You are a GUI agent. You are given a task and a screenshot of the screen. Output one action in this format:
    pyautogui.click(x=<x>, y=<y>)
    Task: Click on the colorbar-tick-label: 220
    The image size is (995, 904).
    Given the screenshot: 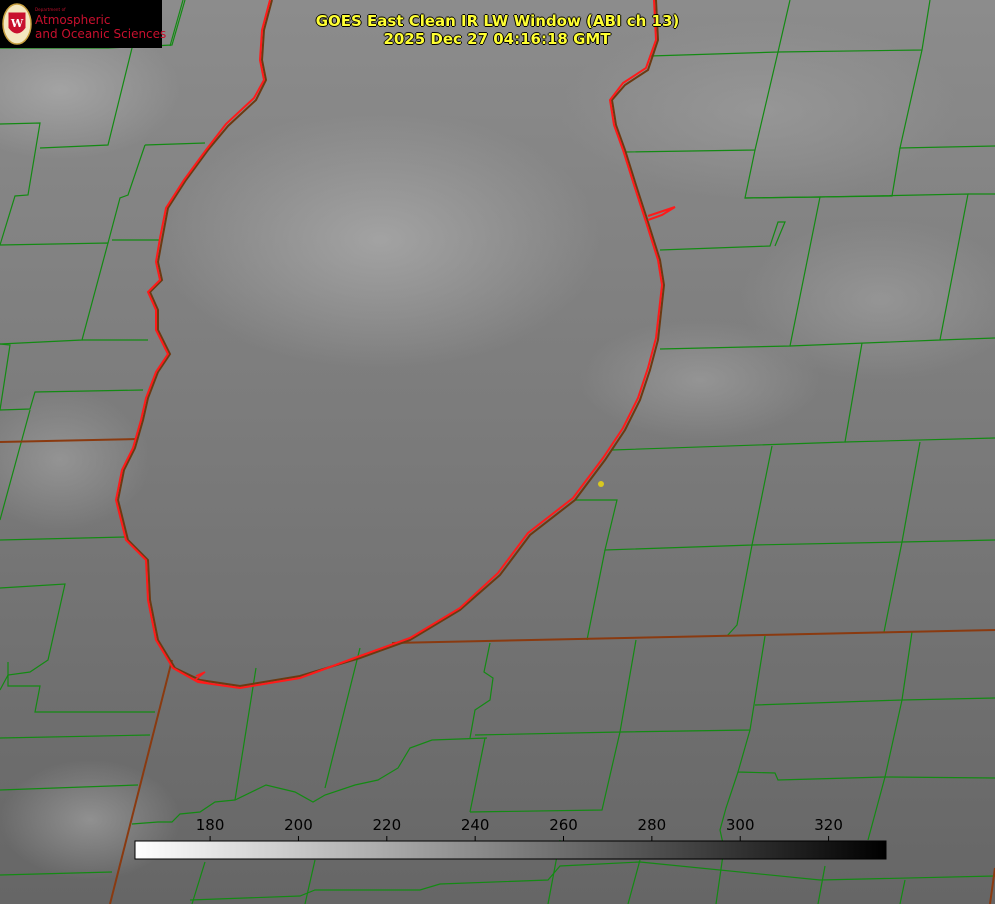 What is the action you would take?
    pyautogui.click(x=386, y=825)
    